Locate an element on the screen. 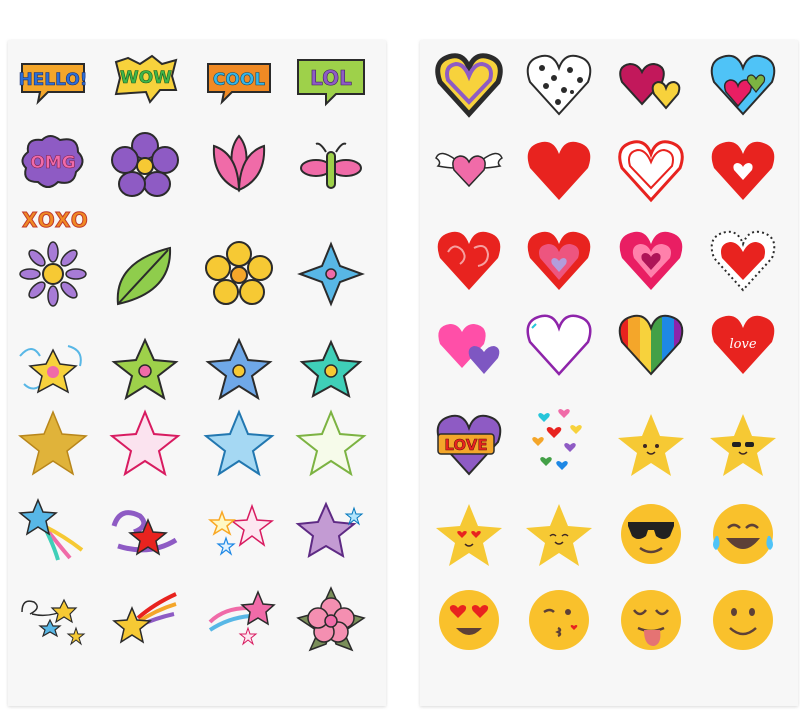 The height and width of the screenshot is (711, 800). sunglasses-emoji-sticker is located at coordinates (651, 534).